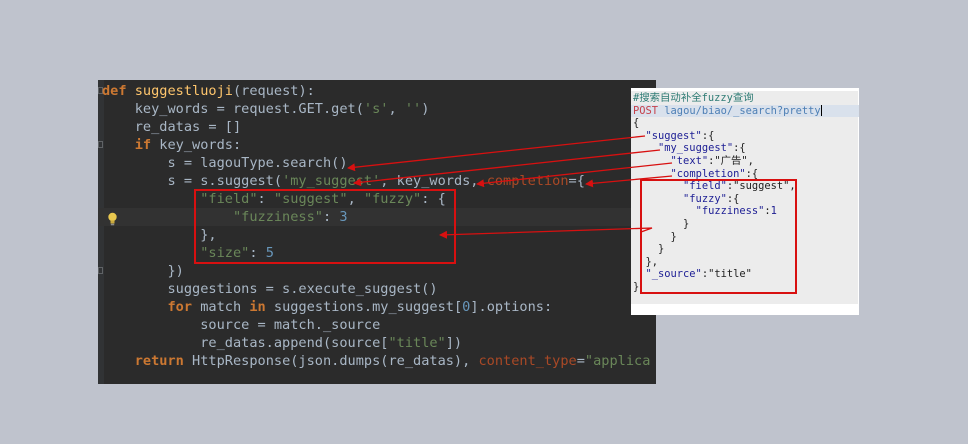 This screenshot has height=444, width=968. I want to click on code-line: def suggestluoji(request):, so click(377, 91).